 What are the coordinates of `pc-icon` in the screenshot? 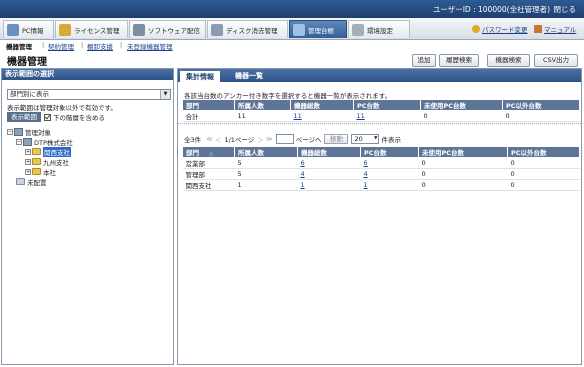 It's located at (13, 29).